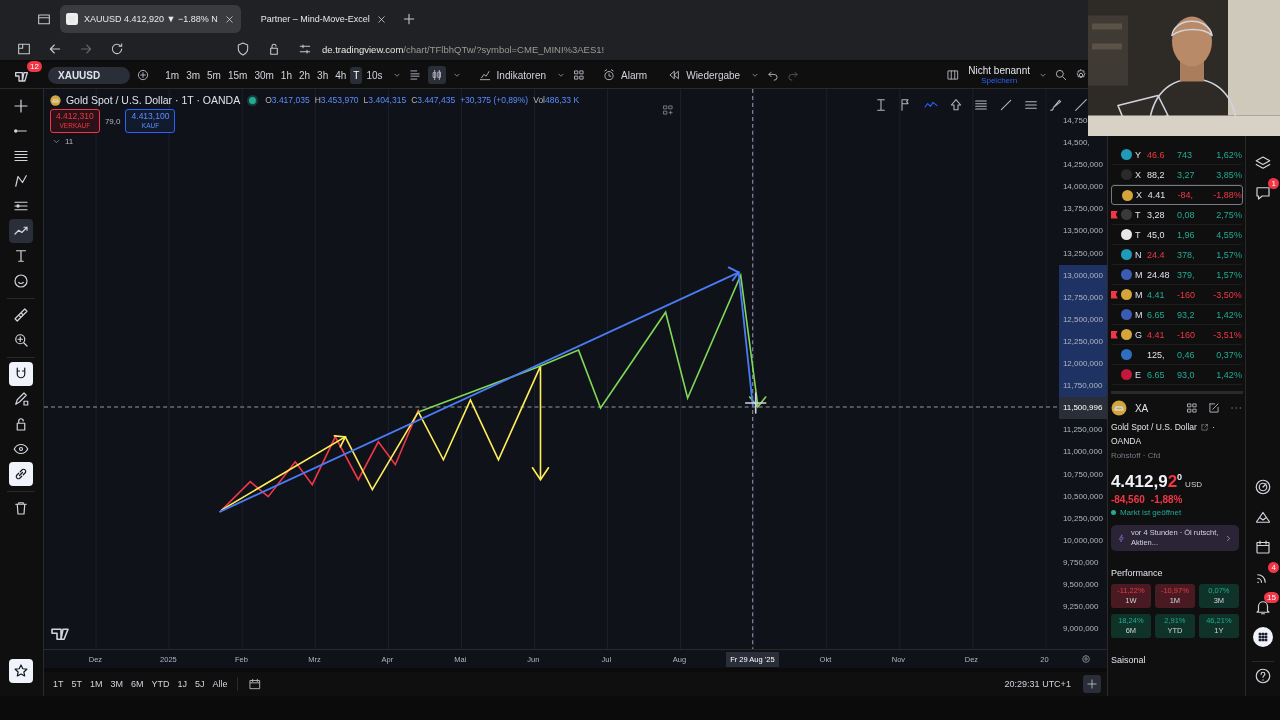 The height and width of the screenshot is (720, 1280). What do you see at coordinates (1082, 386) in the screenshot?
I see `price-label: 11,750,000` at bounding box center [1082, 386].